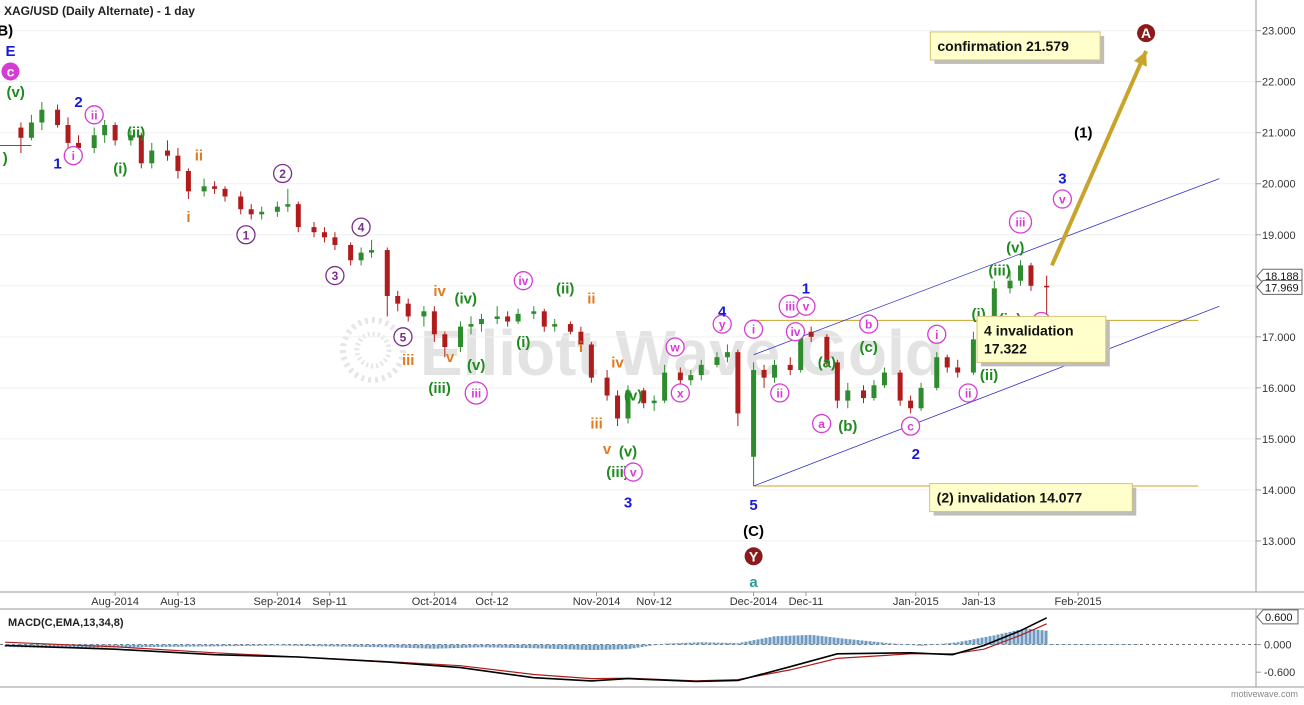 This screenshot has width=1304, height=705. What do you see at coordinates (806, 602) in the screenshot?
I see `x-tick-label: Dec-11` at bounding box center [806, 602].